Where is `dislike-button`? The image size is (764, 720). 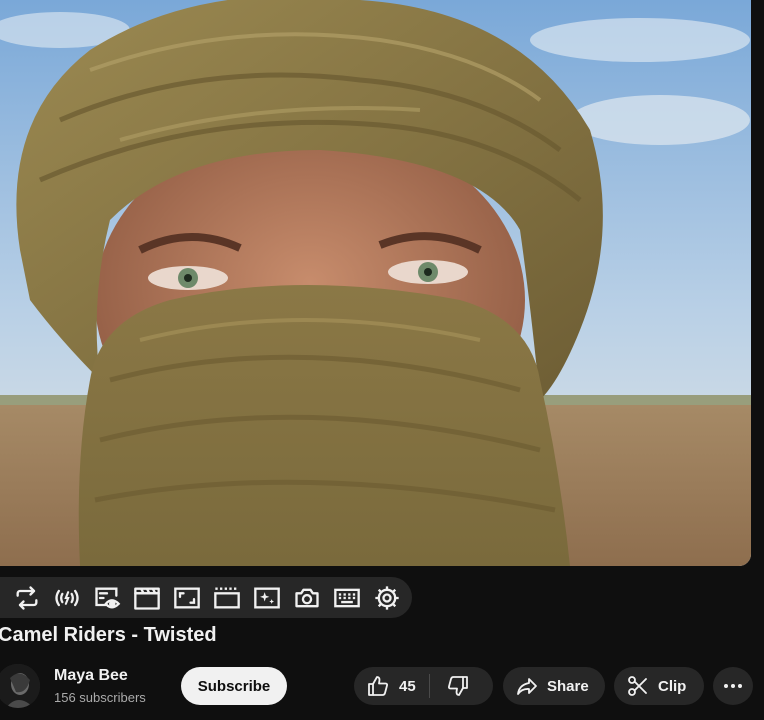 dislike-button is located at coordinates (458, 686).